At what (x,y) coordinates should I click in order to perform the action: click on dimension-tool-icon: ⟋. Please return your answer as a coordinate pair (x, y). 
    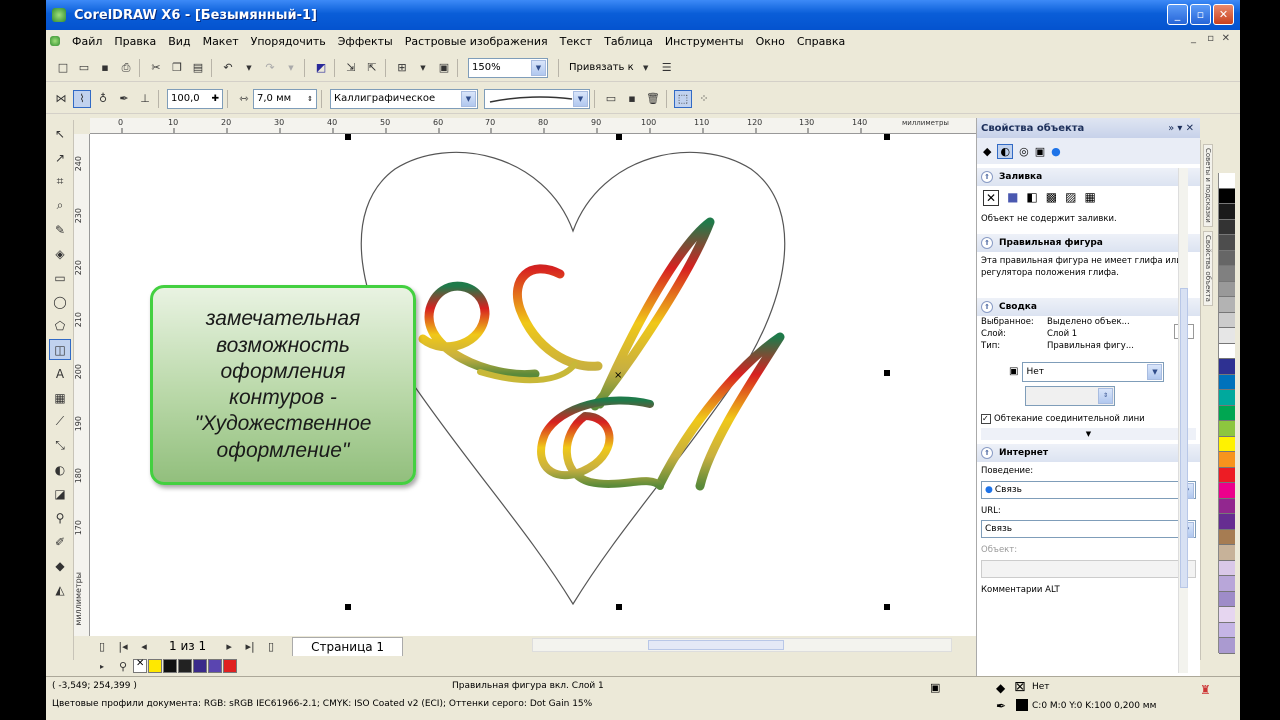
    Looking at the image, I should click on (60, 421).